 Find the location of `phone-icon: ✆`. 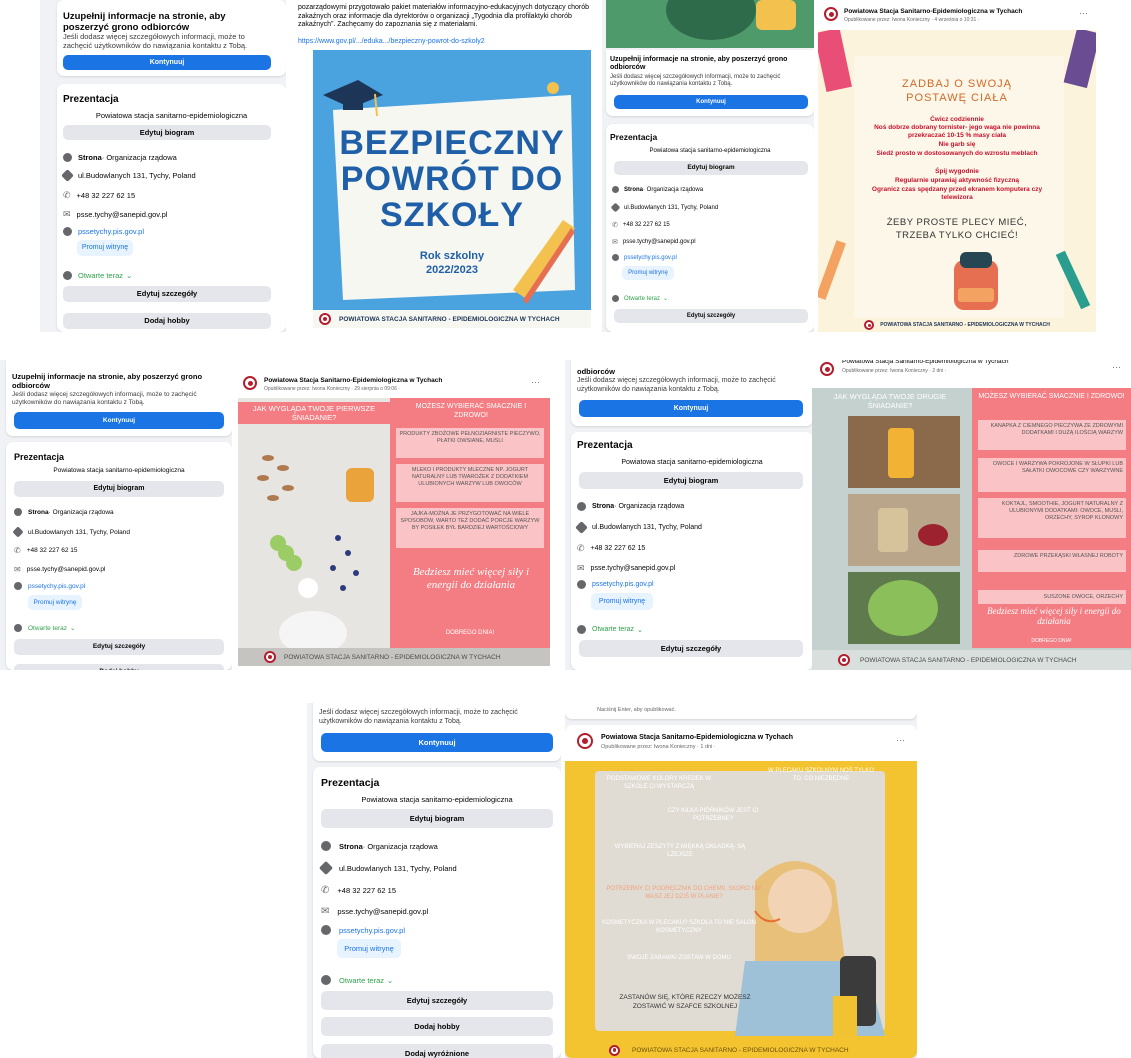

phone-icon: ✆ is located at coordinates (67, 195).